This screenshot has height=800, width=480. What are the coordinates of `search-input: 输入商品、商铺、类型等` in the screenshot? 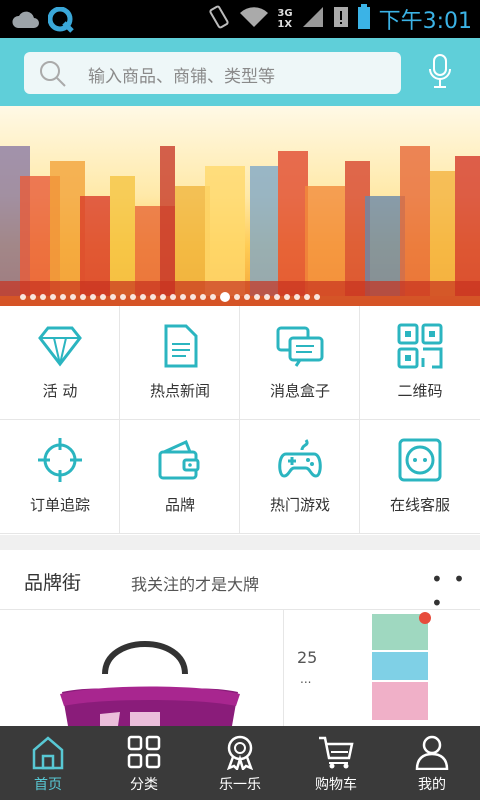 It's located at (212, 73).